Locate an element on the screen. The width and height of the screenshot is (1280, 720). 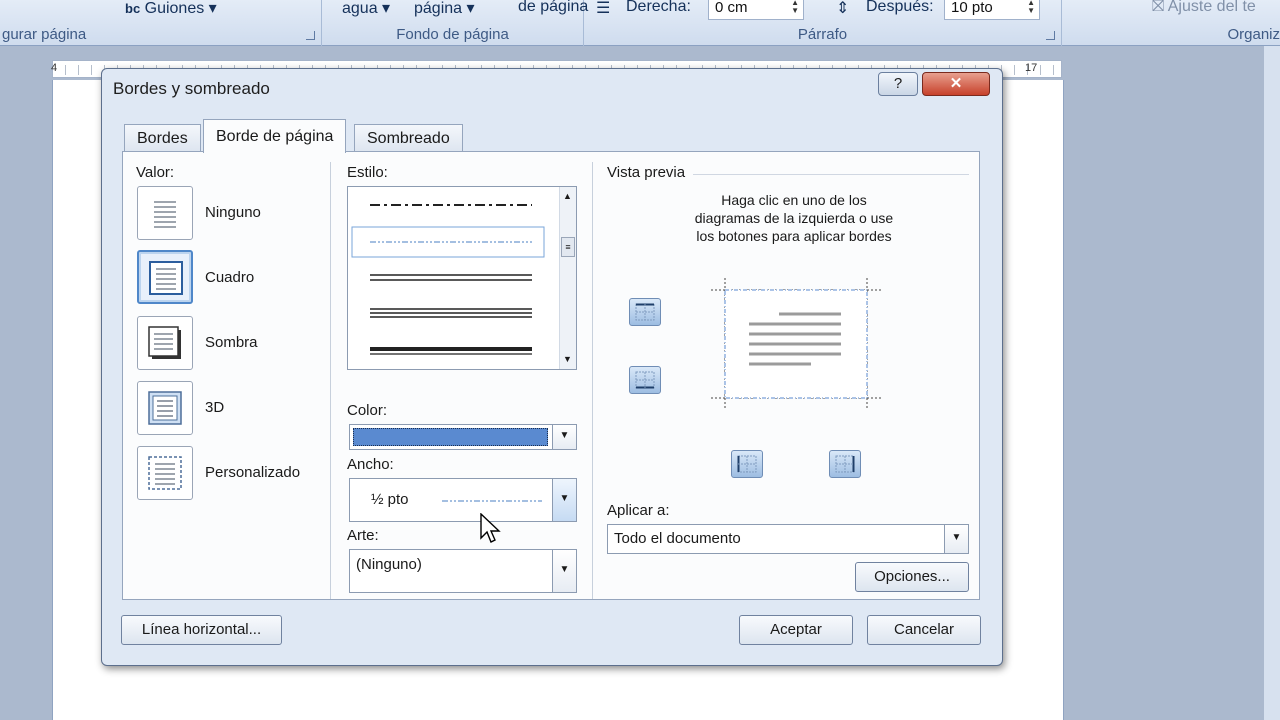
dialog-title: Bordes y sombreado is located at coordinates (191, 88).